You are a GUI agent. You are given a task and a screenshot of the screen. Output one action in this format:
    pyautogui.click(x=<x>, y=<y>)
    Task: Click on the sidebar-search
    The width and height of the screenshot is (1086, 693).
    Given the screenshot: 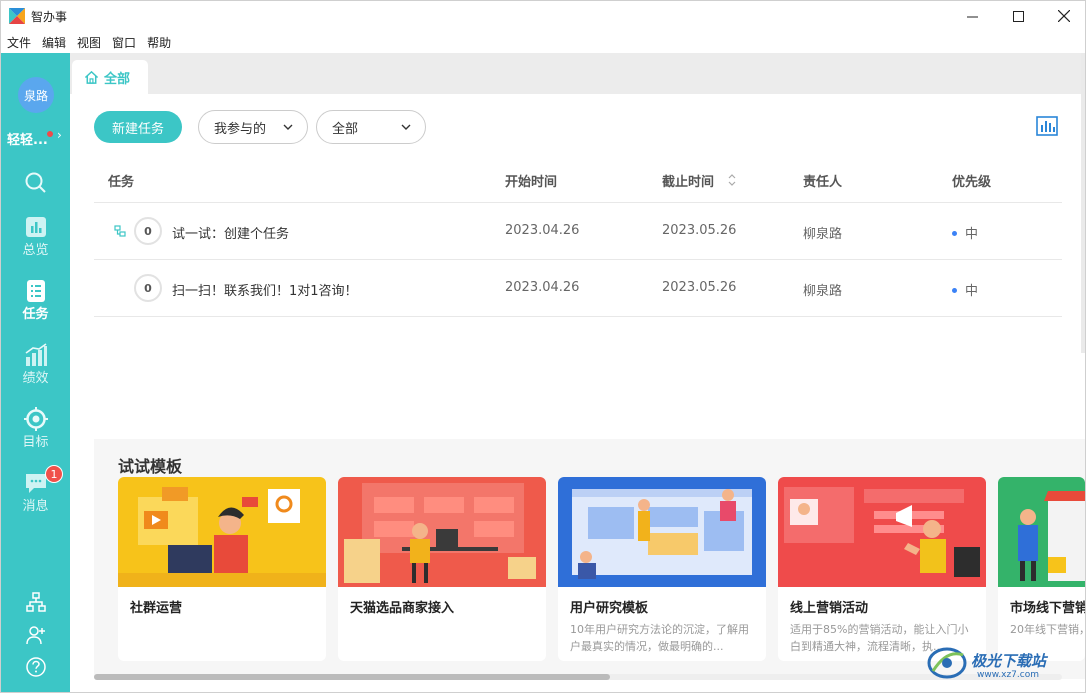 What is the action you would take?
    pyautogui.click(x=35, y=183)
    